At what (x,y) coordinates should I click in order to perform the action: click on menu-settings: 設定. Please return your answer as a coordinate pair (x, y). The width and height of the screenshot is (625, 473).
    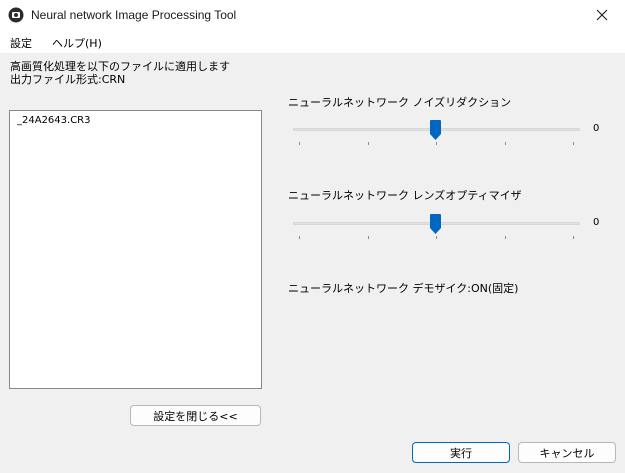
    Looking at the image, I should click on (21, 43).